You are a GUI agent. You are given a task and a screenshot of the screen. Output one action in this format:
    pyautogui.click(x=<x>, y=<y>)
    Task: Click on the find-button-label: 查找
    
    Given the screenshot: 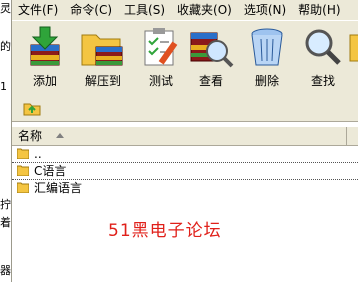 What is the action you would take?
    pyautogui.click(x=322, y=81)
    